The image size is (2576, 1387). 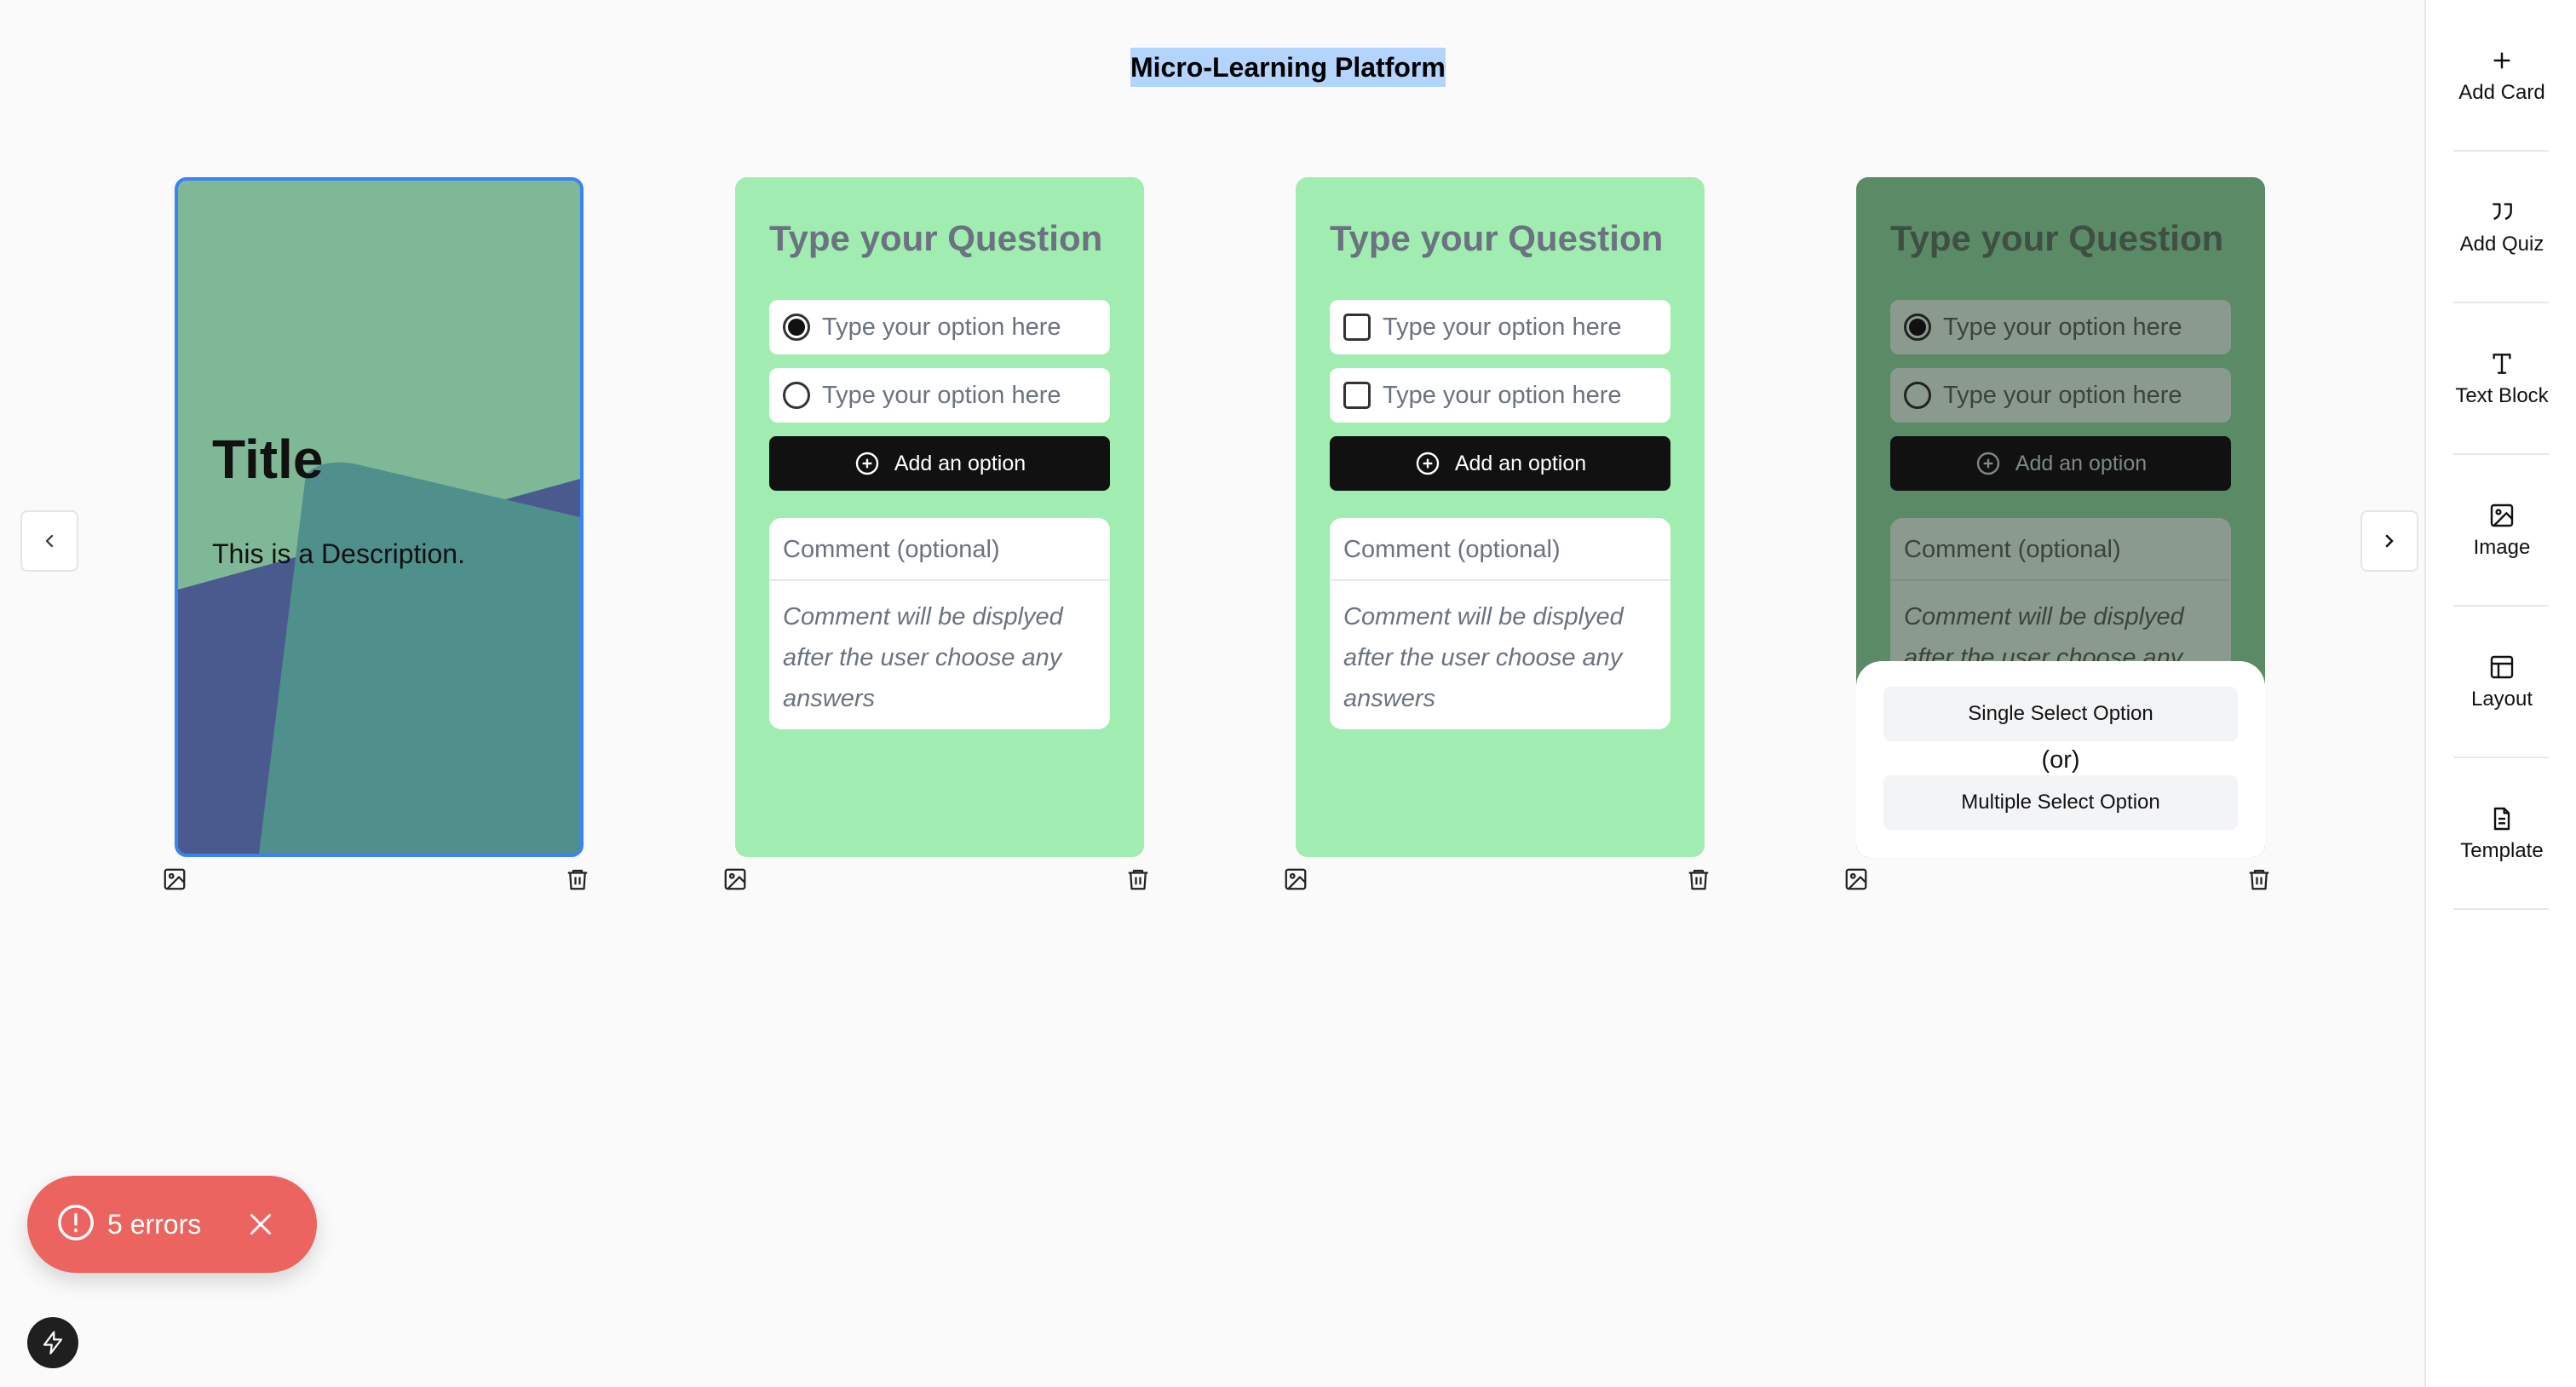 What do you see at coordinates (2502, 395) in the screenshot?
I see `text-block-label: Text Block` at bounding box center [2502, 395].